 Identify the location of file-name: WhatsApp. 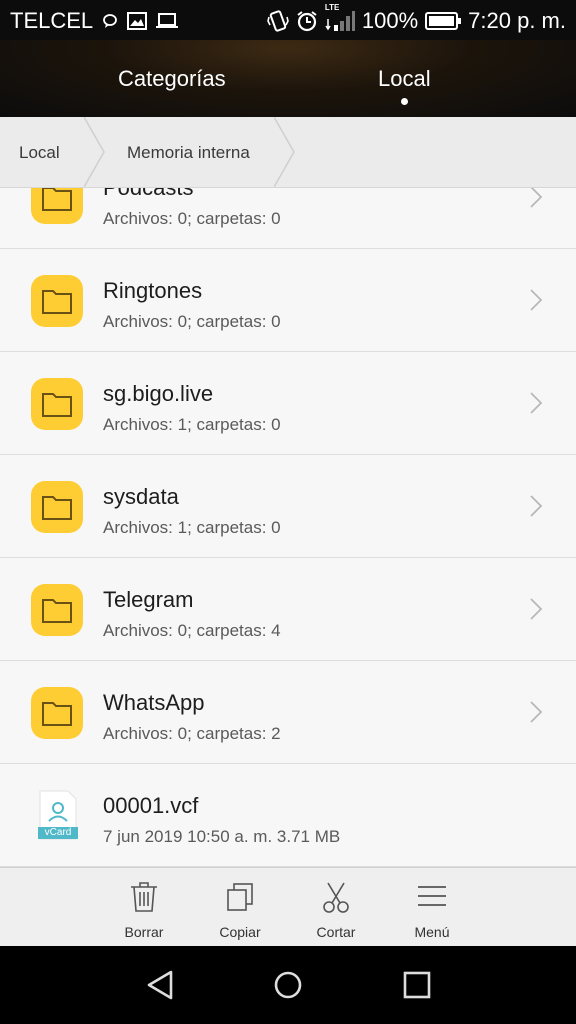
(154, 702).